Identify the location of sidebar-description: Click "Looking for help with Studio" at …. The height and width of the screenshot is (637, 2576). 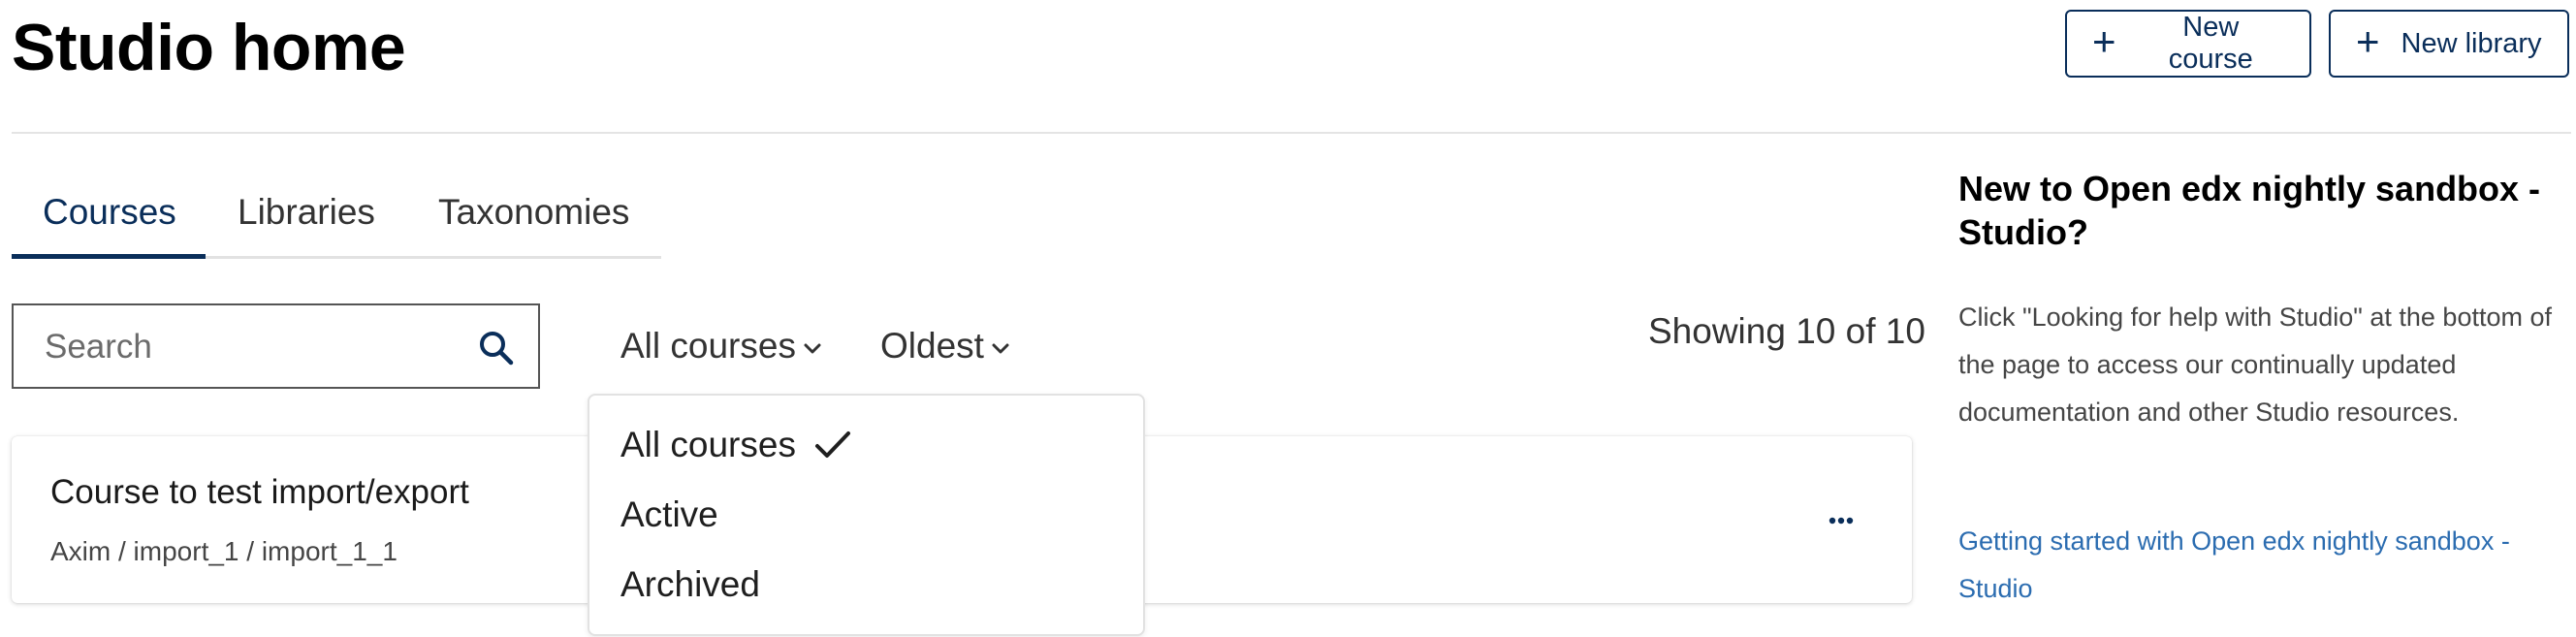
(2255, 365).